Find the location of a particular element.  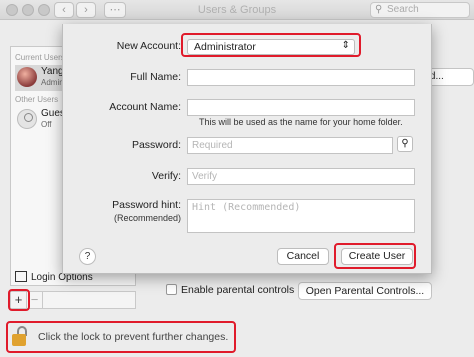

search-placeholder: Search is located at coordinates (403, 9).